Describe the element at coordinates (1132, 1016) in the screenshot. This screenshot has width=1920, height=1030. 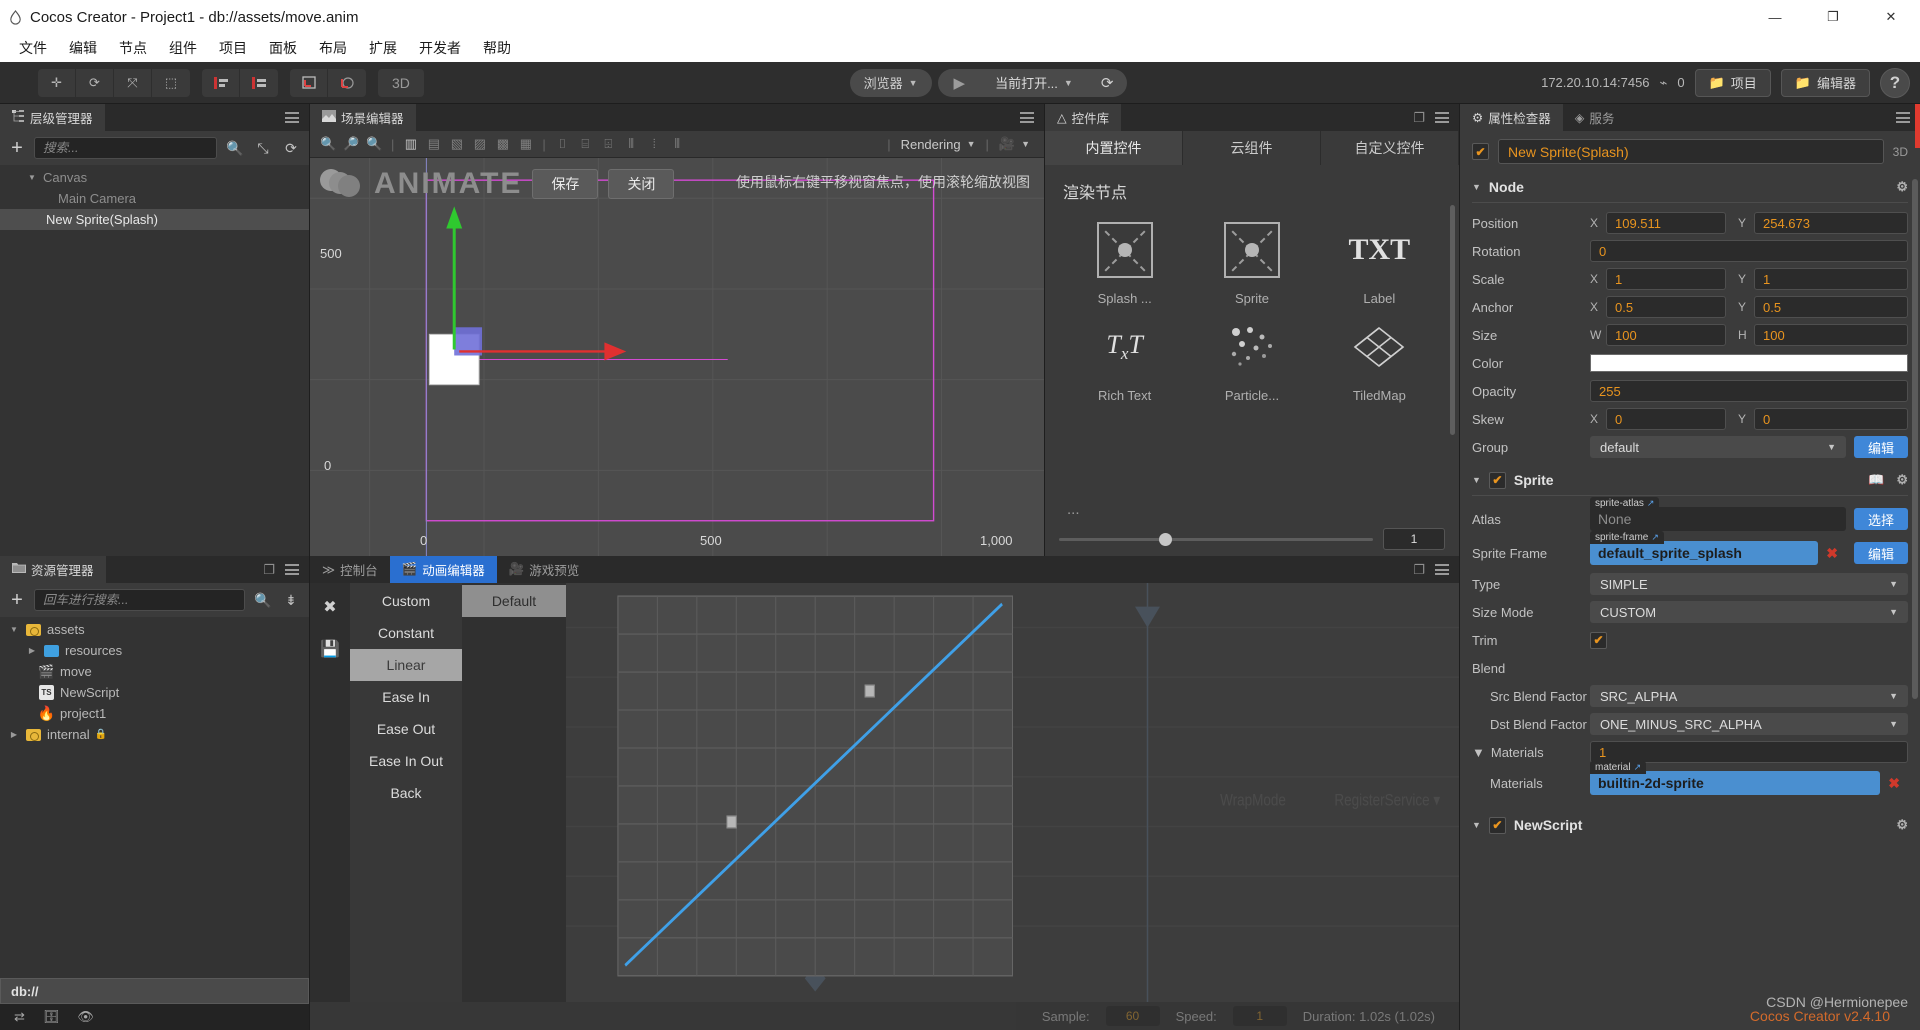
I see `sample-value: 60` at that location.